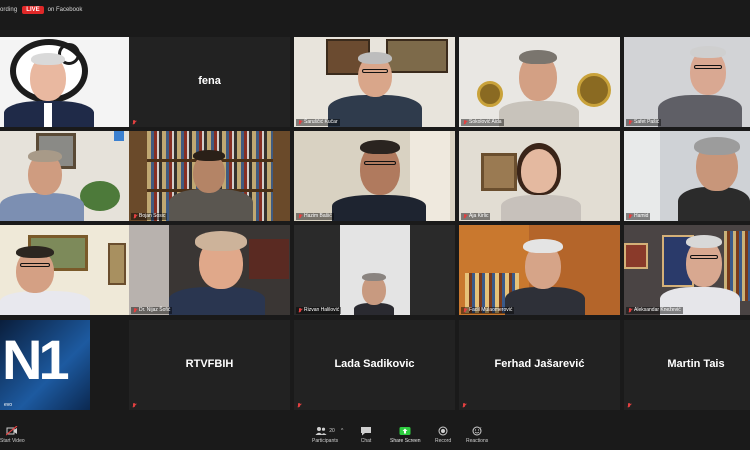 The height and width of the screenshot is (450, 750). Describe the element at coordinates (477, 431) in the screenshot. I see `smiley-icon: +` at that location.